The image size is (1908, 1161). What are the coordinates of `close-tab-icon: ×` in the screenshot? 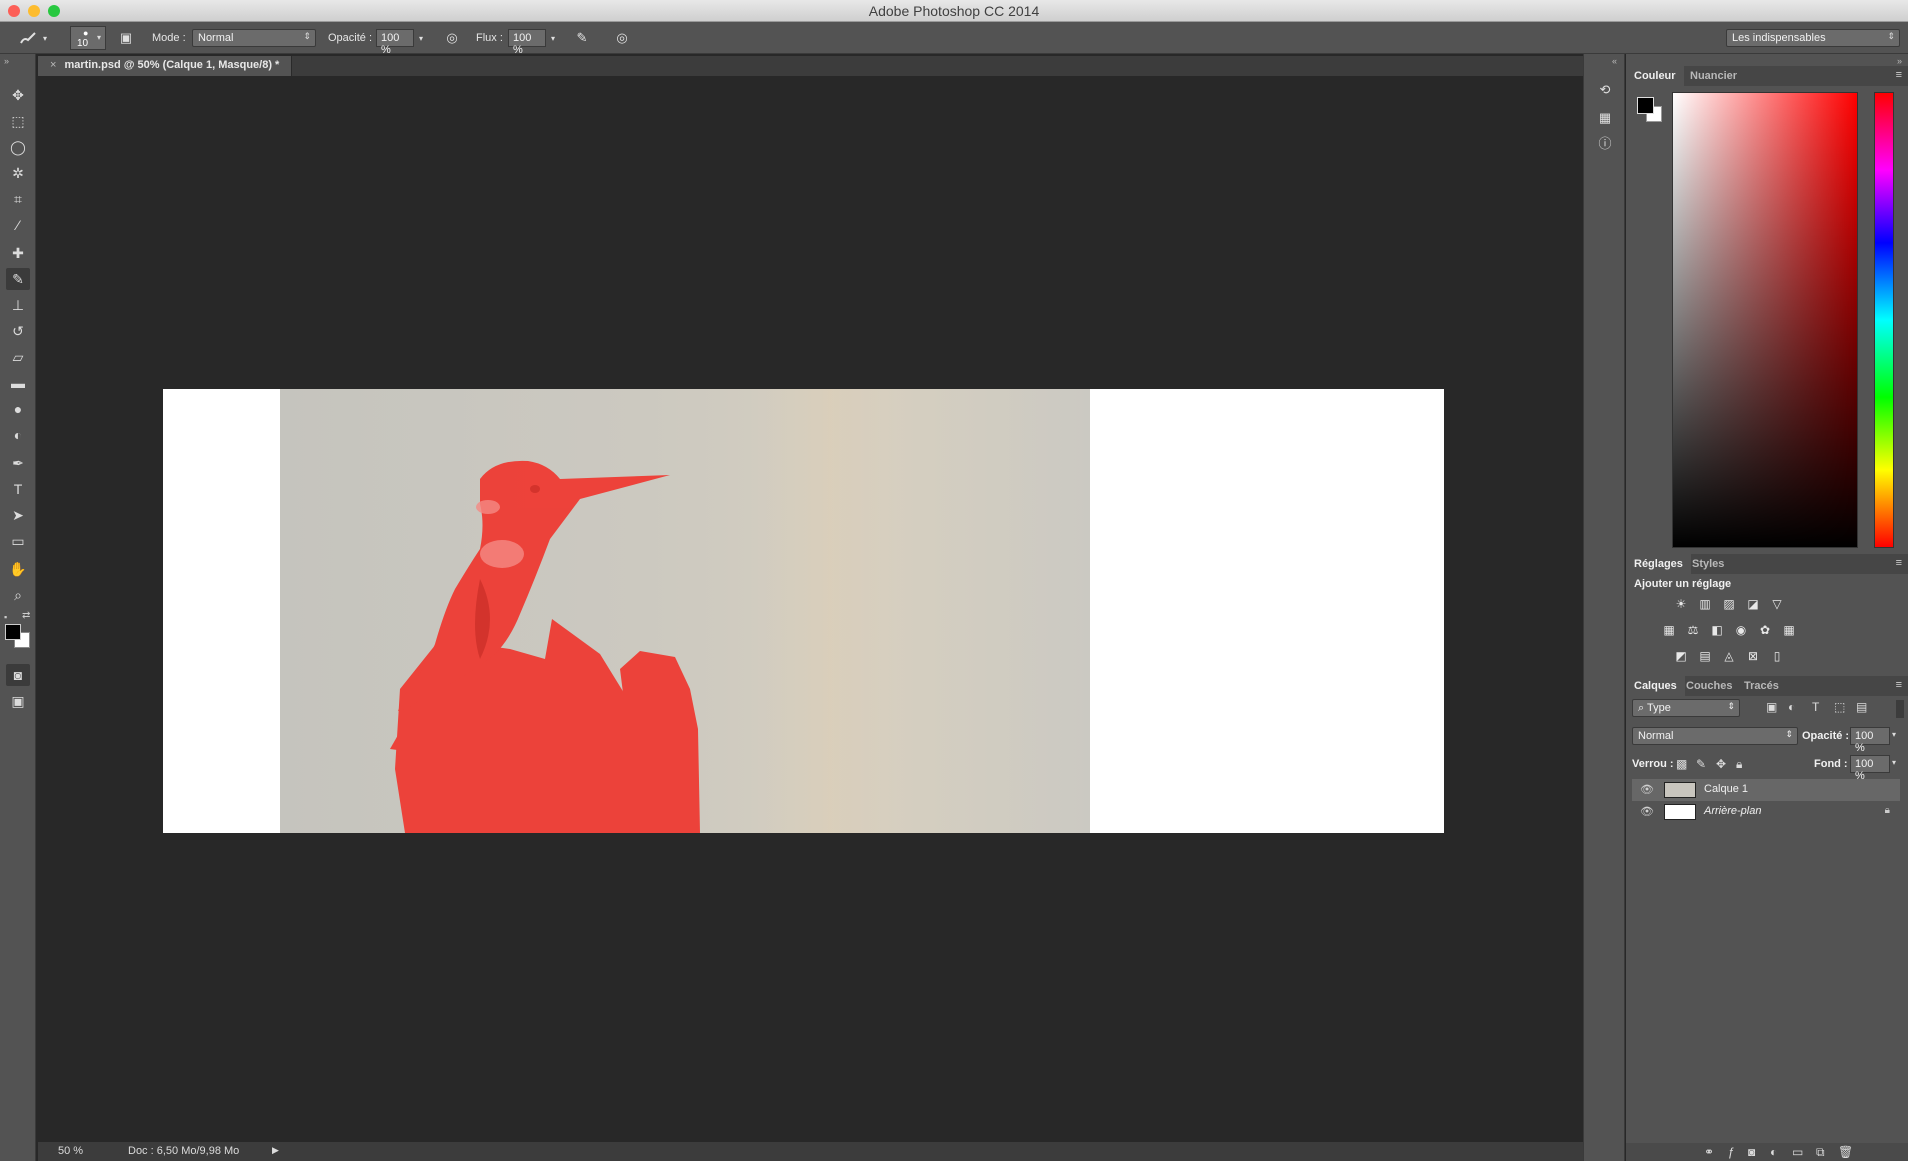 It's located at (53, 65).